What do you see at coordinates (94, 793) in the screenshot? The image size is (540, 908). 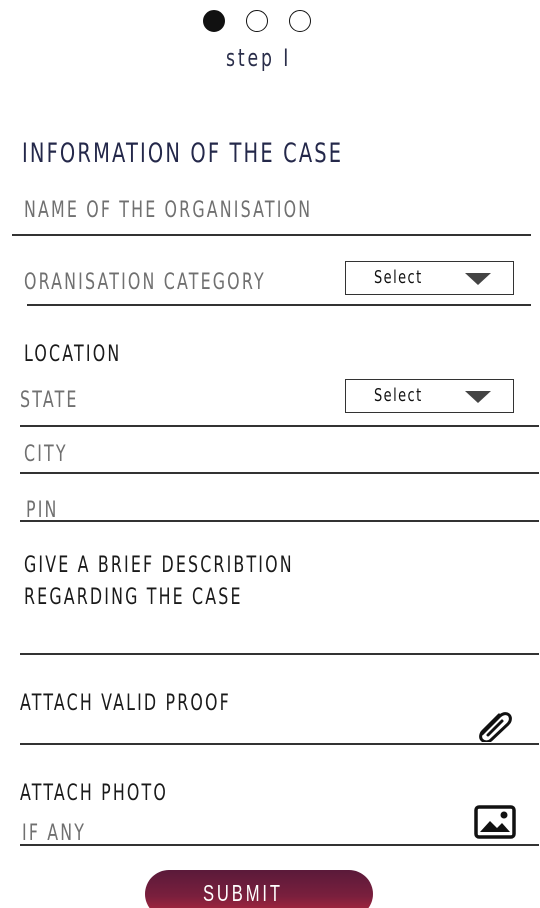 I see `attach-photo-label: ATTACH PHOTO` at bounding box center [94, 793].